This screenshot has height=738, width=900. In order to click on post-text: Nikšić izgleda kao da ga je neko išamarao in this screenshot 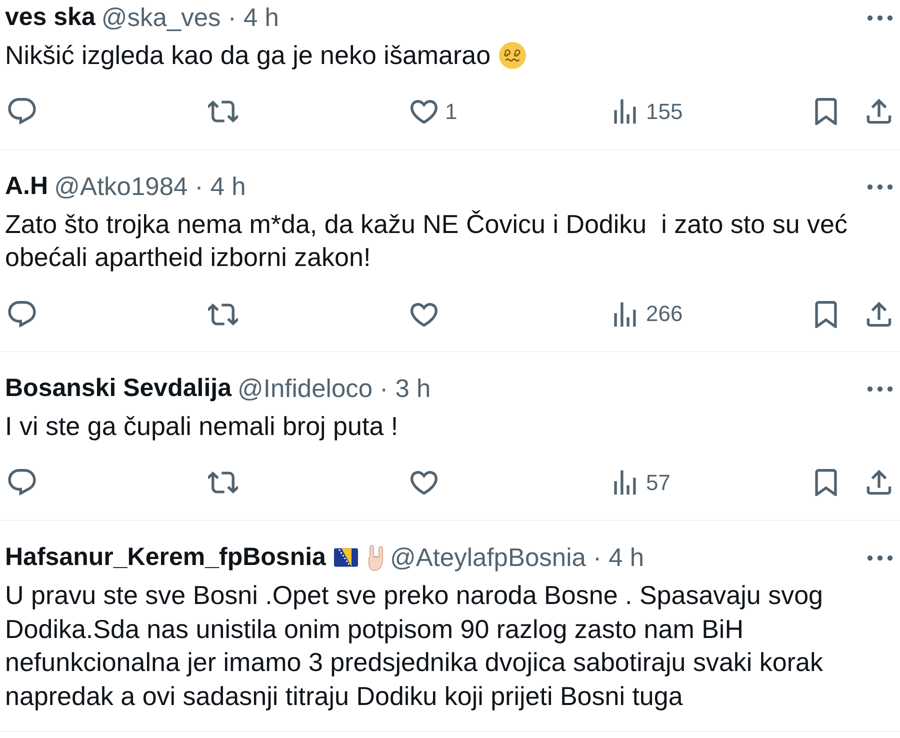, I will do `click(248, 55)`.